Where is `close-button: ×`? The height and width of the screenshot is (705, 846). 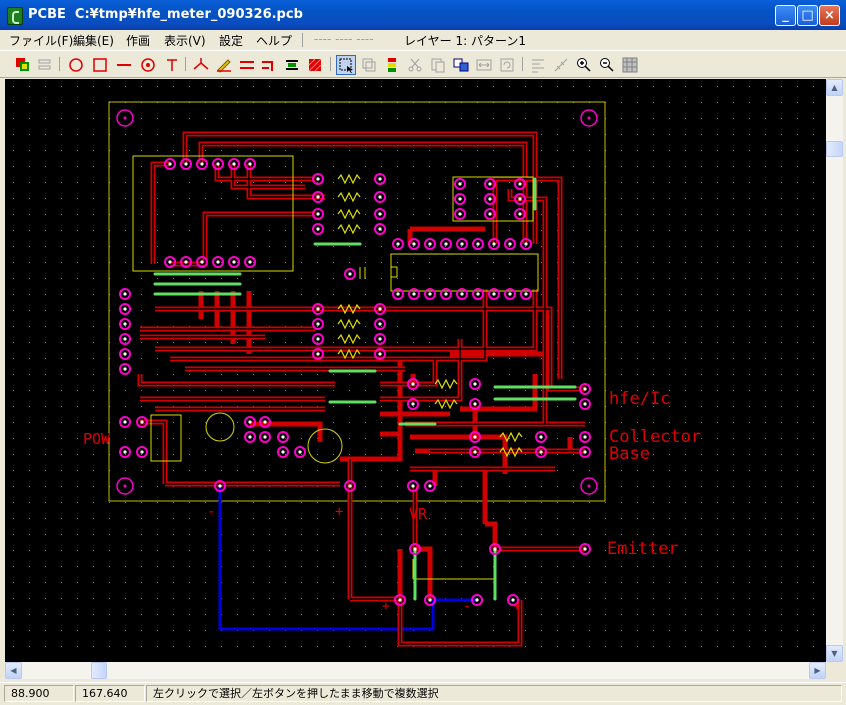 close-button: × is located at coordinates (829, 15).